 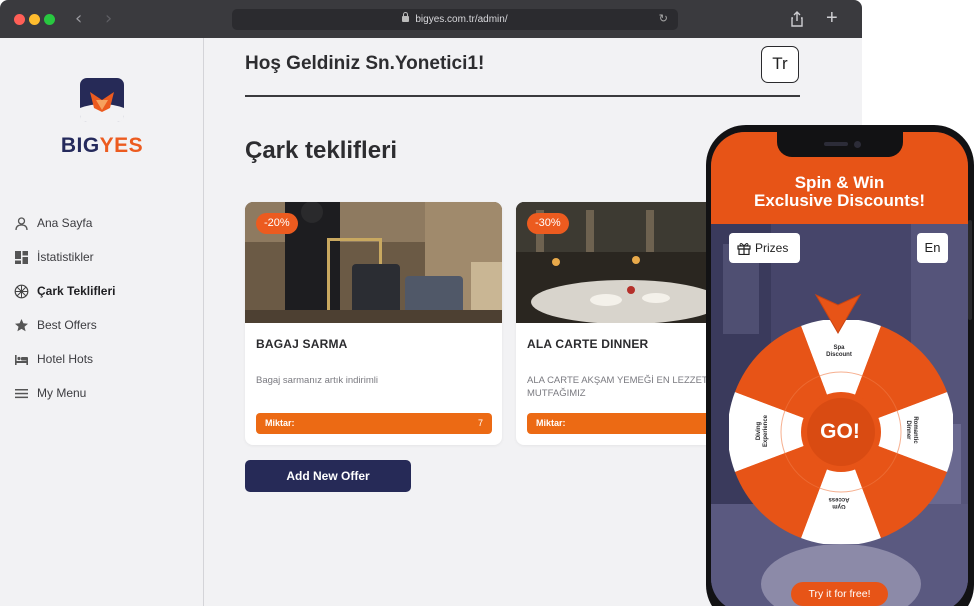 I want to click on sidebar-item-cark-teklifleri: Çark Teklifleri, so click(x=104, y=291).